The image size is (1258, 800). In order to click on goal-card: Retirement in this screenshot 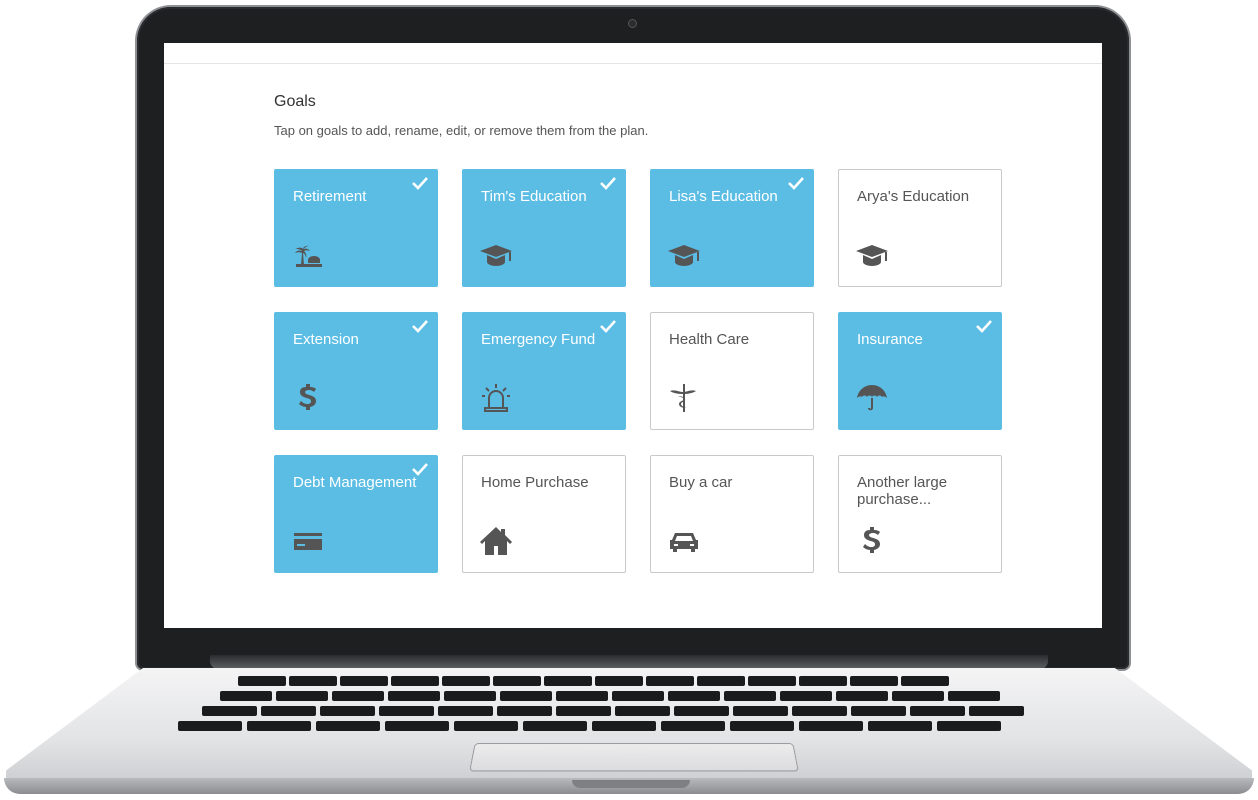, I will do `click(356, 228)`.